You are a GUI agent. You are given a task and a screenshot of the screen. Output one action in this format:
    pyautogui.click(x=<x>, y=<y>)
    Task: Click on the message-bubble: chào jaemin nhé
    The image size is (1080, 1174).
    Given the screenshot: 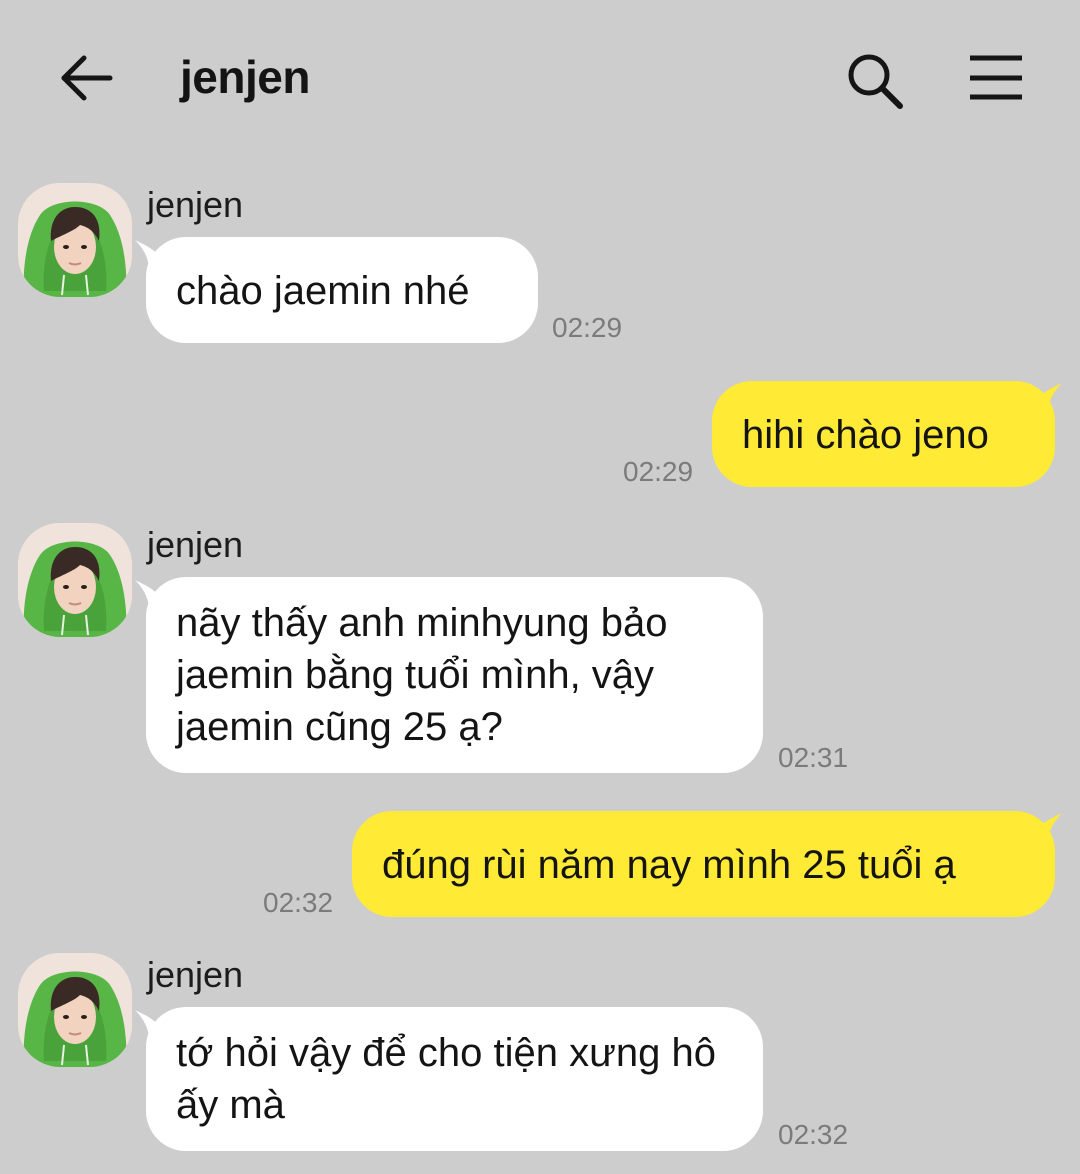 What is the action you would take?
    pyautogui.click(x=342, y=290)
    